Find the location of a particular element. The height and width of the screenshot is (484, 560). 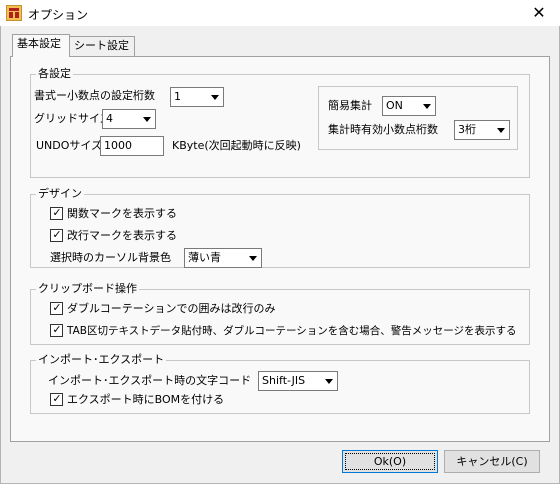

cancel-button: キャンセル(C) is located at coordinates (492, 461).